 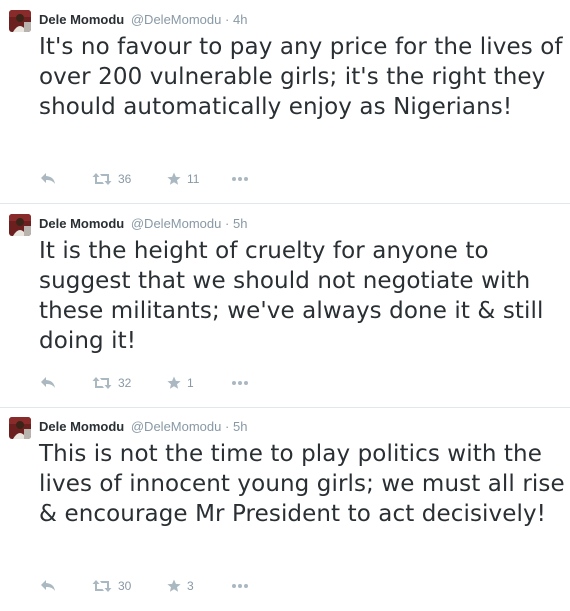 I want to click on favorite-button: 1, so click(x=180, y=383).